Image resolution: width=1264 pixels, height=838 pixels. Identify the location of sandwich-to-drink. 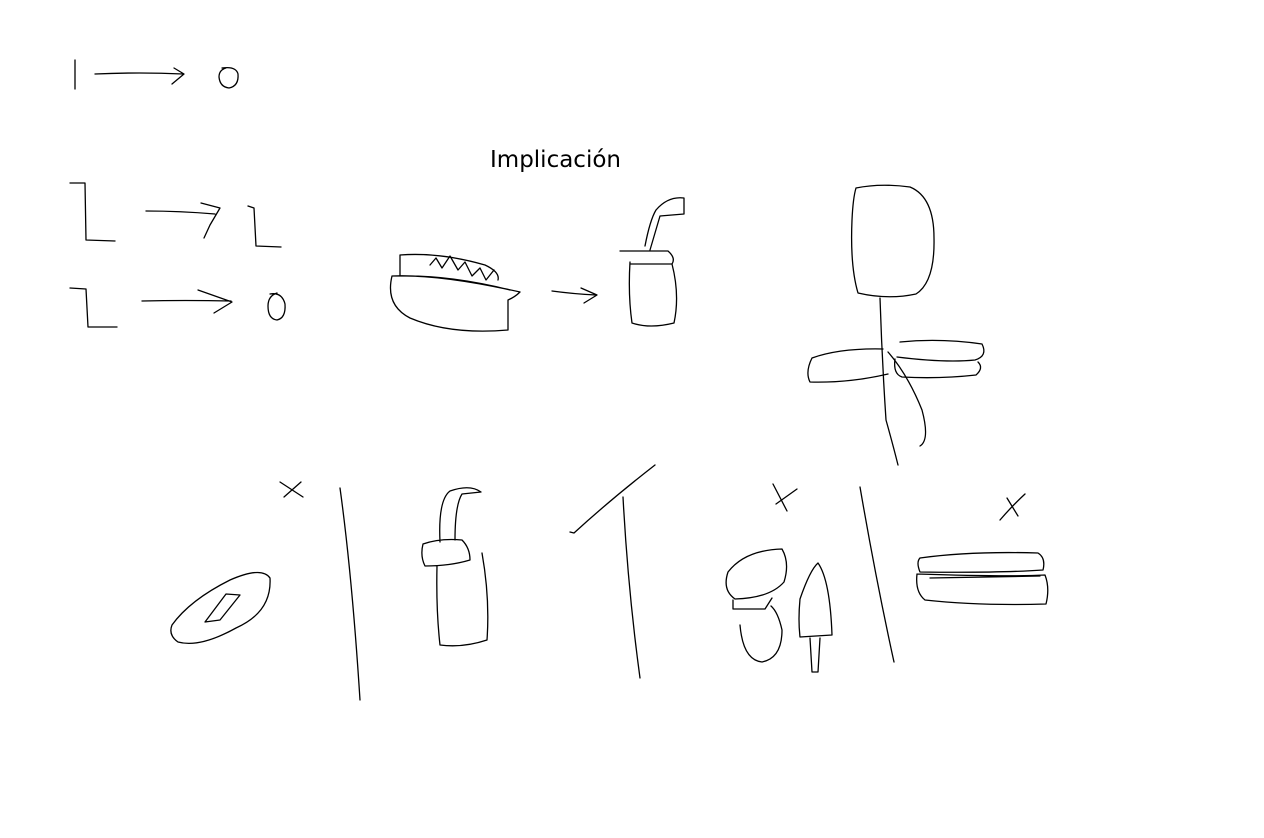
(537, 264).